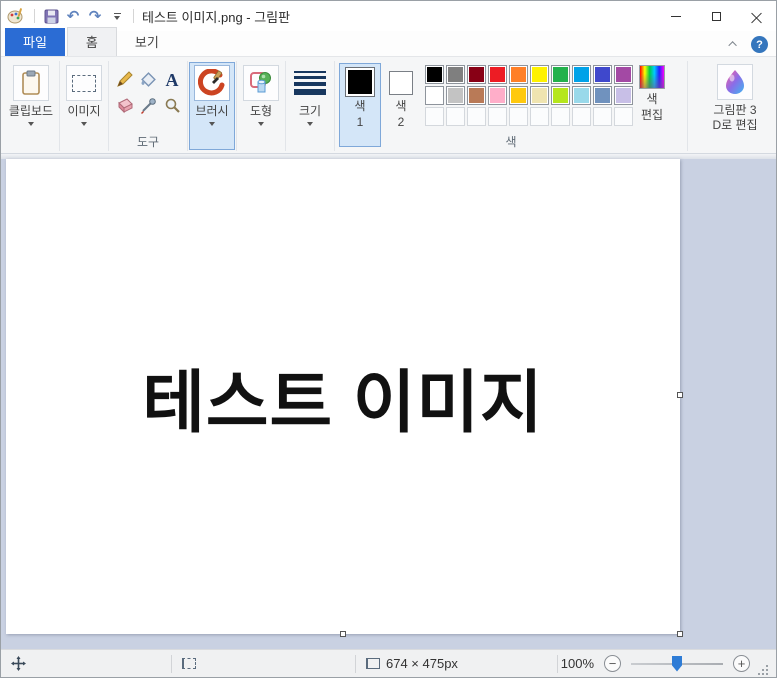 This screenshot has width=777, height=678. Describe the element at coordinates (360, 114) in the screenshot. I see `color1-label: 색1` at that location.